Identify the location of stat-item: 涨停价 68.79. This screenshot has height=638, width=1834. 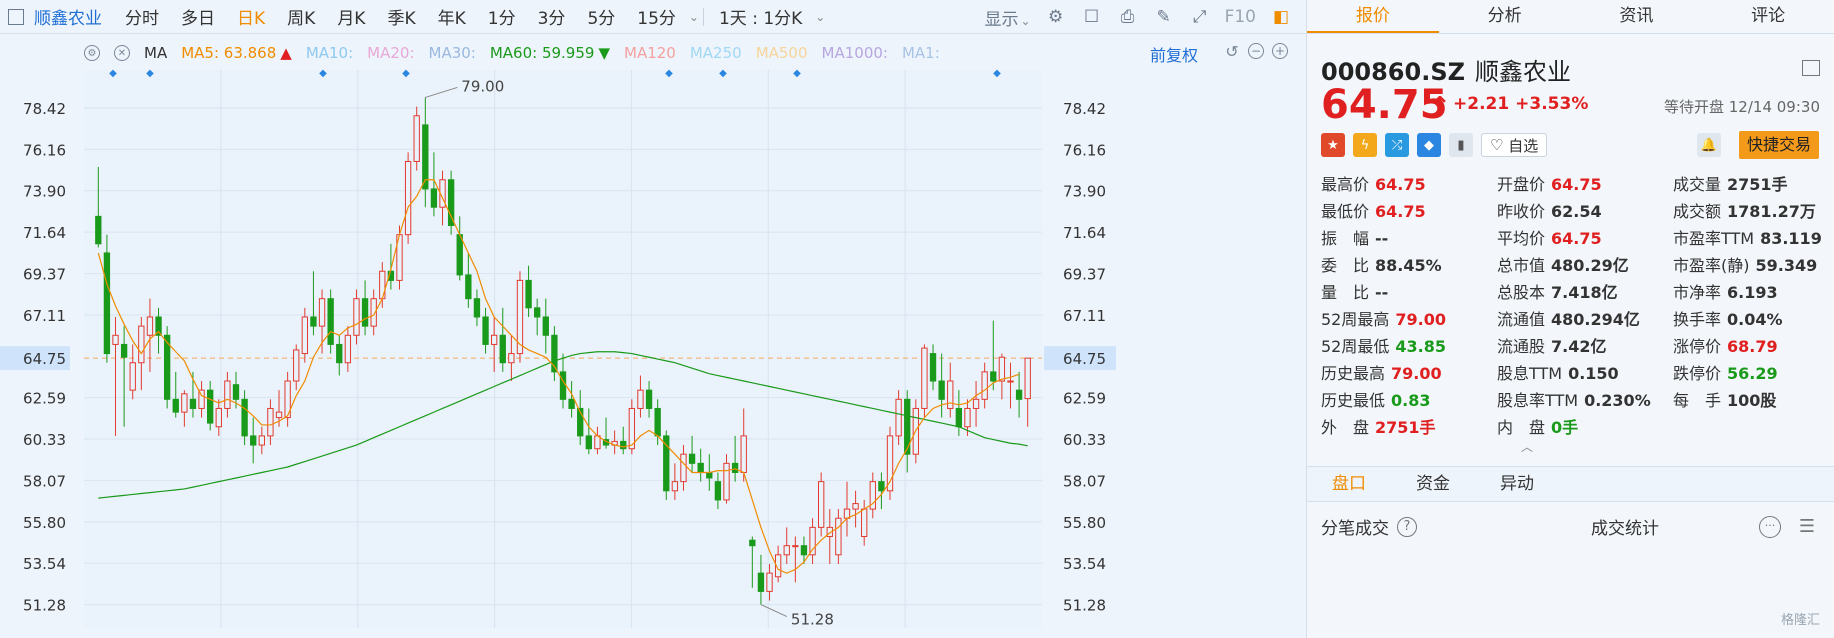
(1752, 347).